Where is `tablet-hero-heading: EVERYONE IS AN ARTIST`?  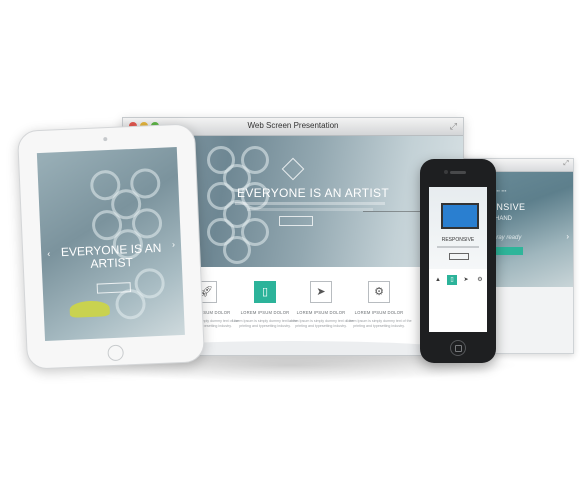 tablet-hero-heading: EVERYONE IS AN ARTIST is located at coordinates (111, 255).